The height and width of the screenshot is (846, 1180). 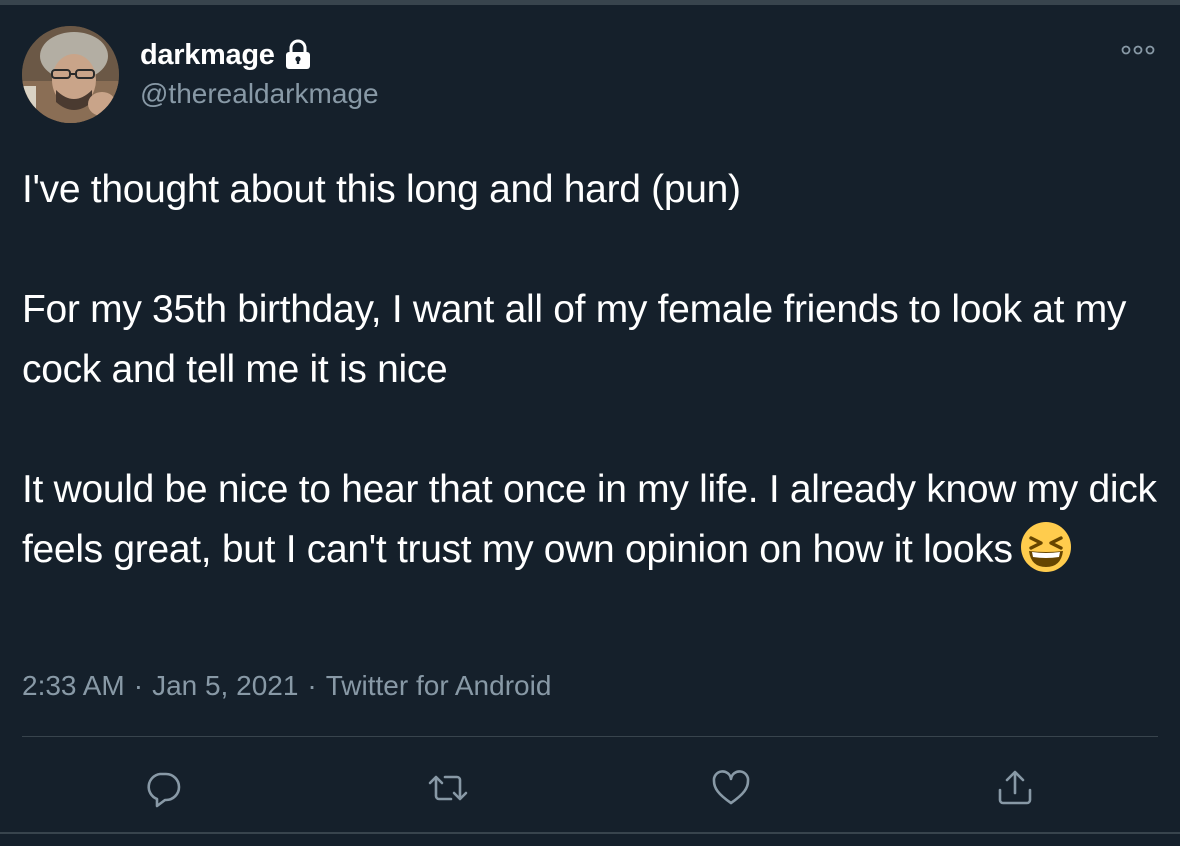 I want to click on lock-icon, so click(x=298, y=55).